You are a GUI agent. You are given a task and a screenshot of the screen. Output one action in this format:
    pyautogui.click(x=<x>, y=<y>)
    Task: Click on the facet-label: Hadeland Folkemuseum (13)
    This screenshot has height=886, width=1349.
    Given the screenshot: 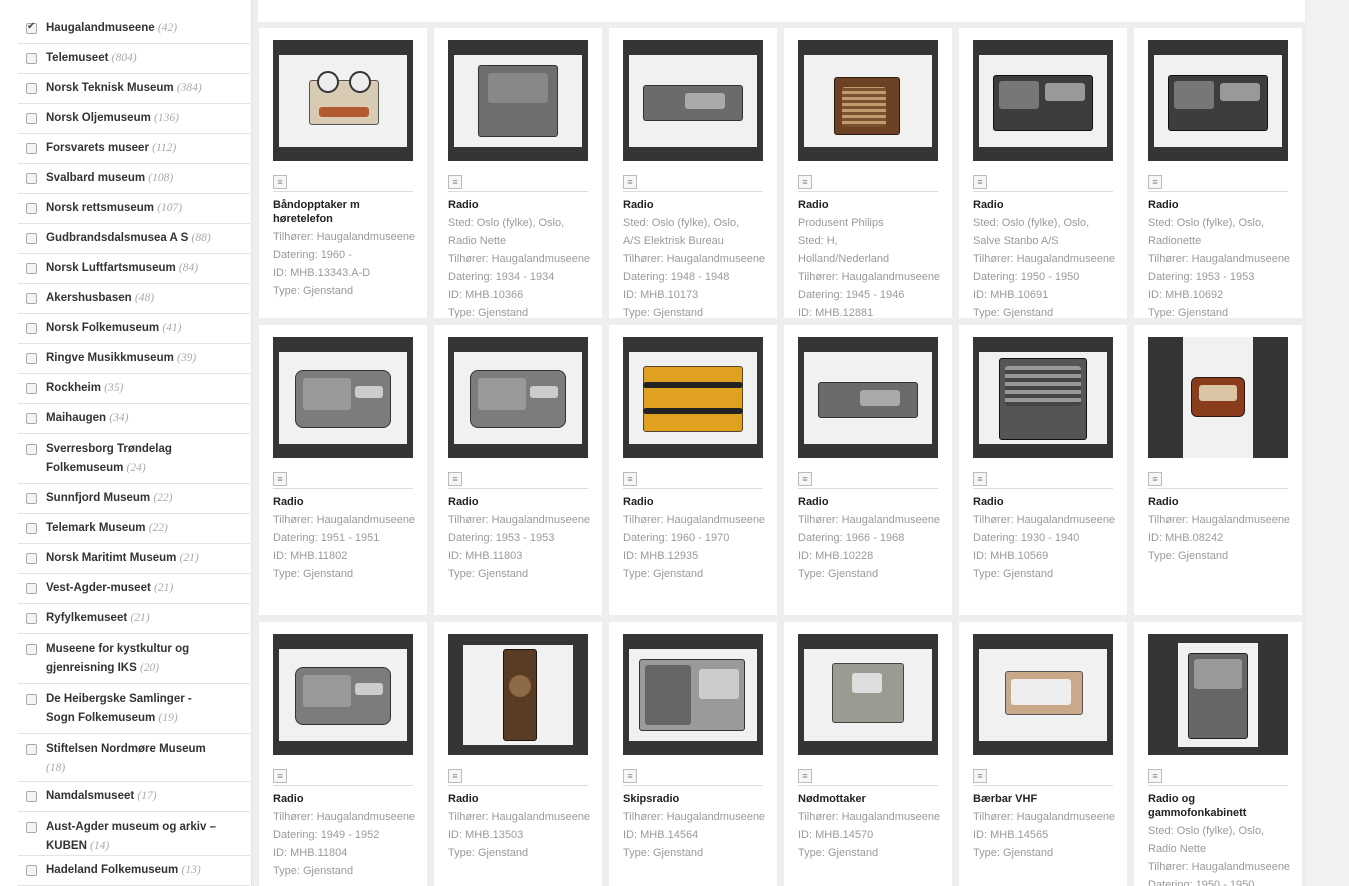 What is the action you would take?
    pyautogui.click(x=123, y=870)
    